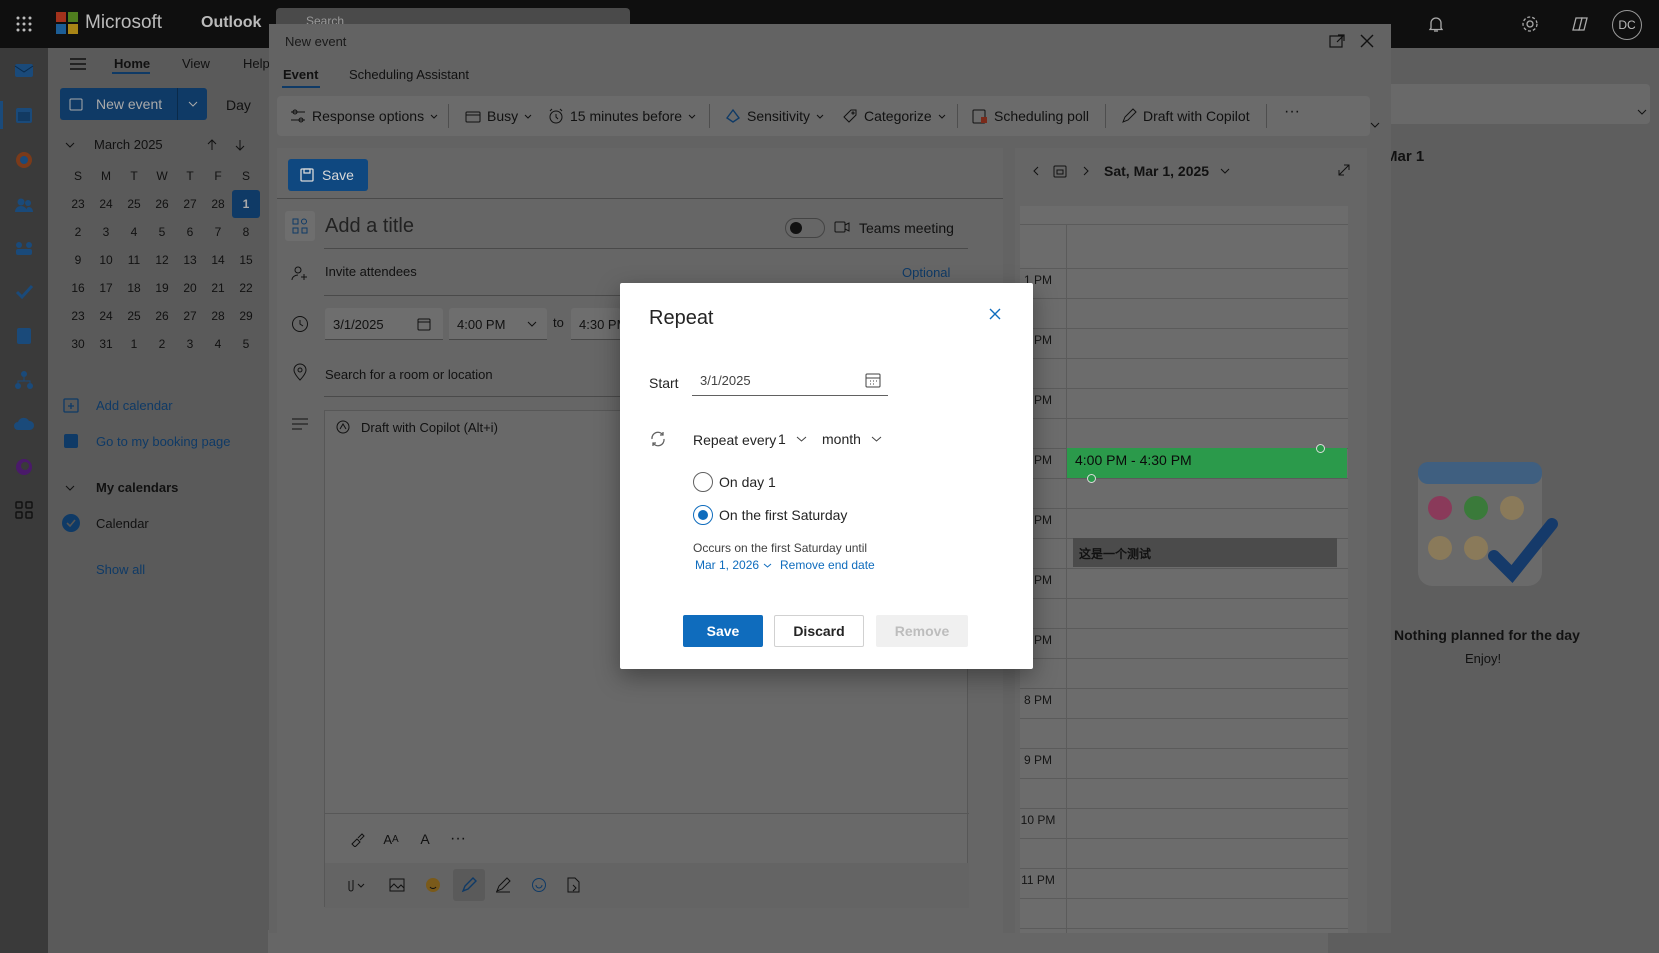 Image resolution: width=1659 pixels, height=953 pixels. I want to click on option-on-day: On day 1, so click(734, 482).